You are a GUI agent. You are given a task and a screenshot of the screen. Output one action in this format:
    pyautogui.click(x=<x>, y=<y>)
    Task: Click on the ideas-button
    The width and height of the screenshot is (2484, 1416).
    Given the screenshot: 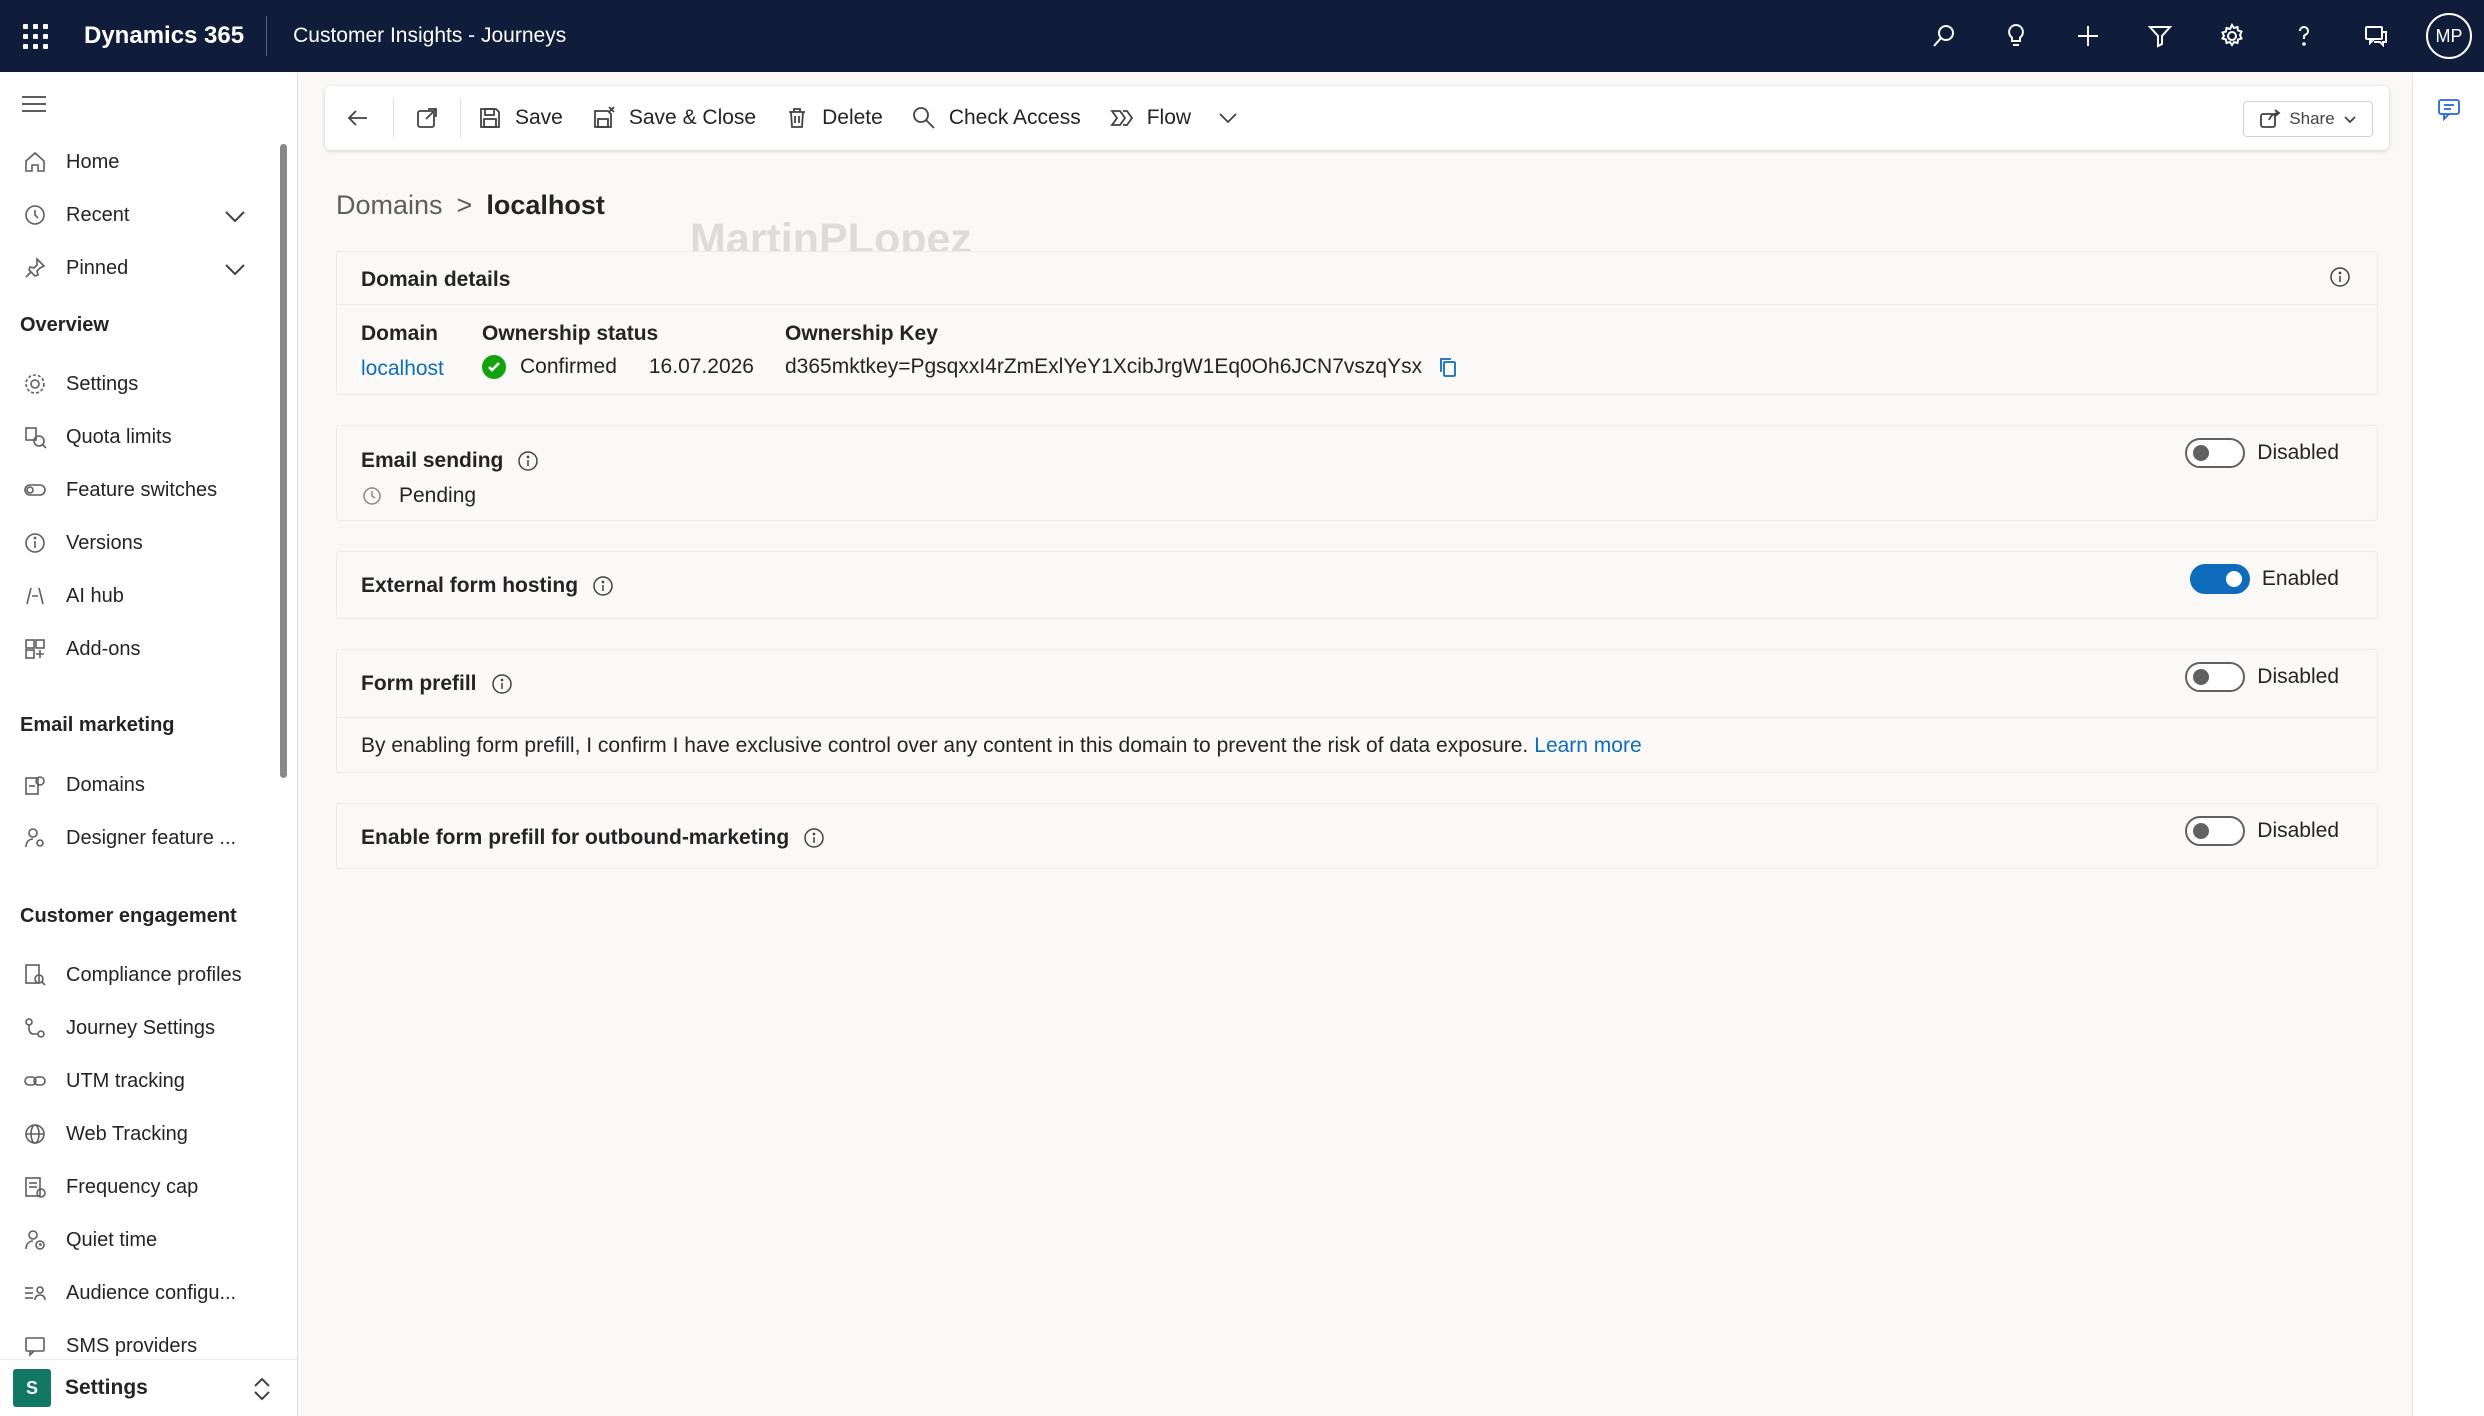 What is the action you would take?
    pyautogui.click(x=2016, y=36)
    